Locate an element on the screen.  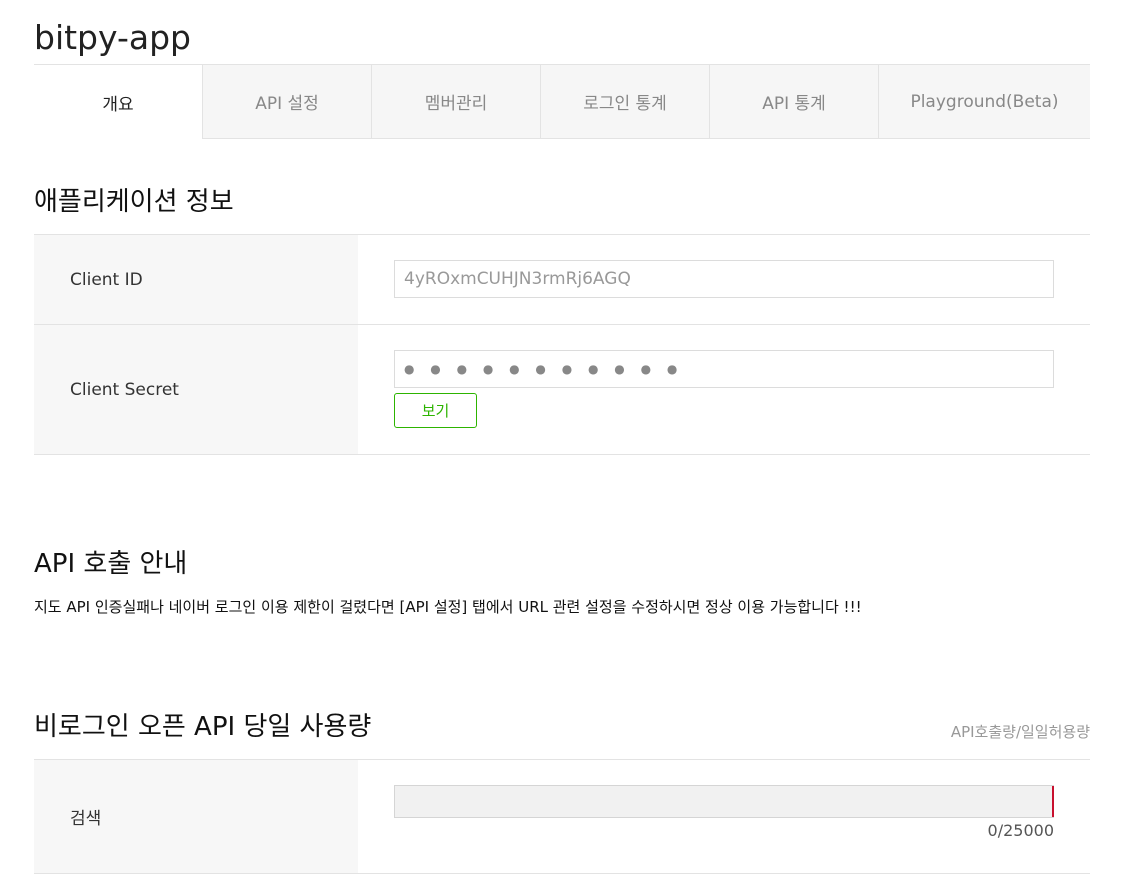
tab-playground: Playground(Beta) is located at coordinates (984, 102).